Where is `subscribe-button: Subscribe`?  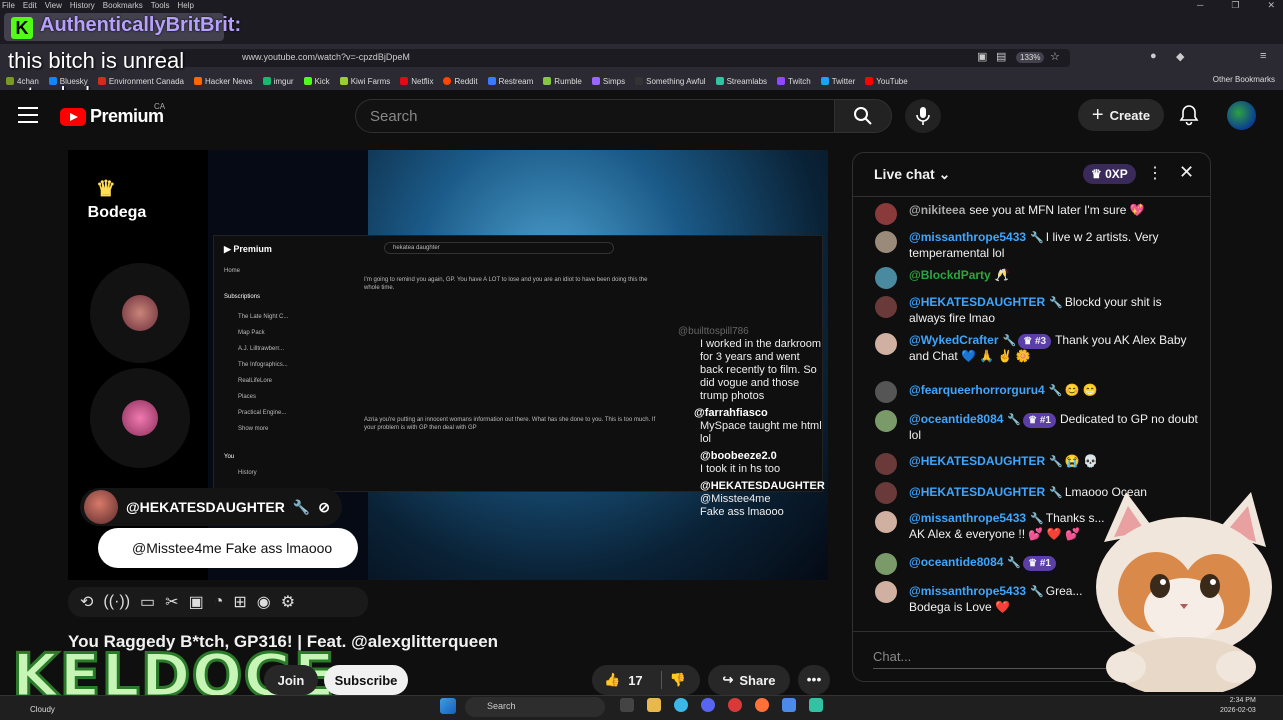 subscribe-button: Subscribe is located at coordinates (366, 680).